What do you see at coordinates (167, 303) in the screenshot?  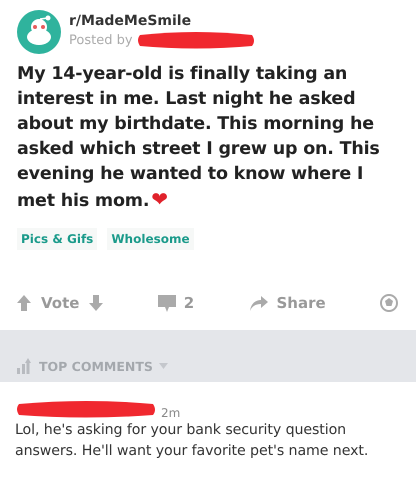 I see `comment-icon` at bounding box center [167, 303].